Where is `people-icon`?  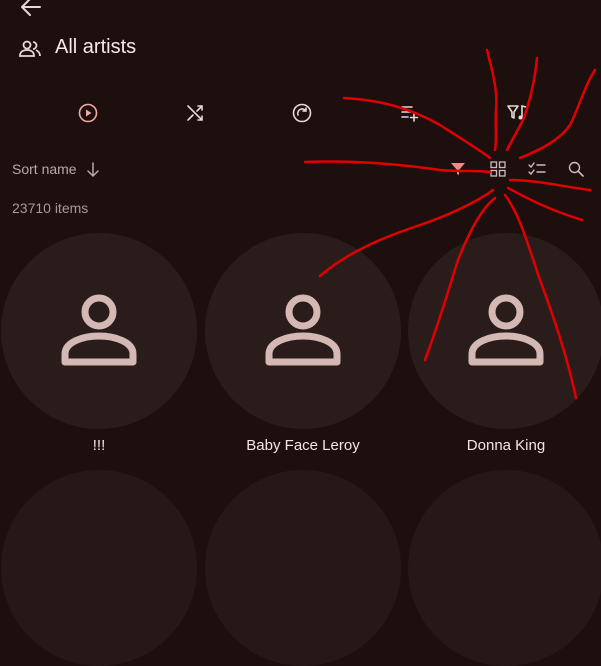
people-icon is located at coordinates (30, 48).